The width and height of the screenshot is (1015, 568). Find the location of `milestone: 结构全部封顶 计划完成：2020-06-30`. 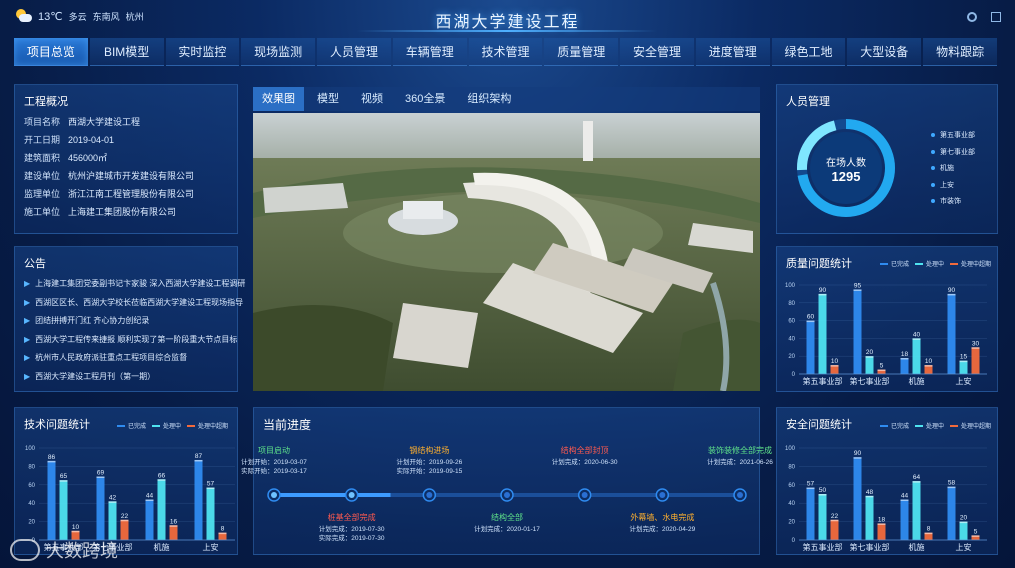

milestone: 结构全部封顶 计划完成：2020-06-30 is located at coordinates (585, 456).